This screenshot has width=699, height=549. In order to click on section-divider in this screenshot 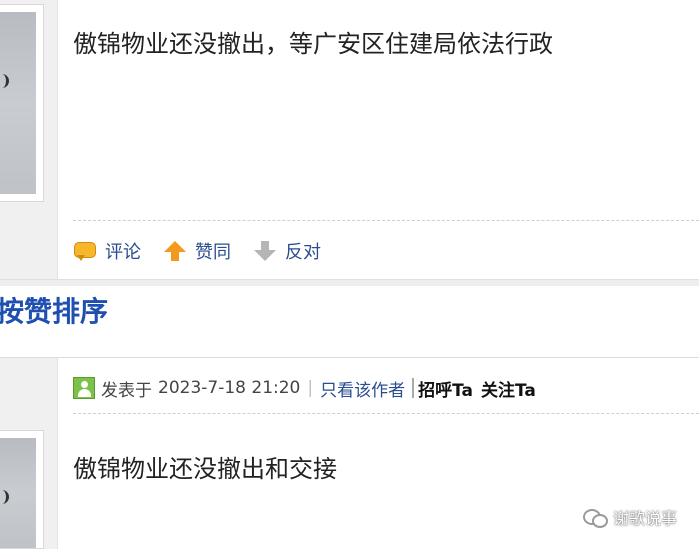, I will do `click(349, 357)`.